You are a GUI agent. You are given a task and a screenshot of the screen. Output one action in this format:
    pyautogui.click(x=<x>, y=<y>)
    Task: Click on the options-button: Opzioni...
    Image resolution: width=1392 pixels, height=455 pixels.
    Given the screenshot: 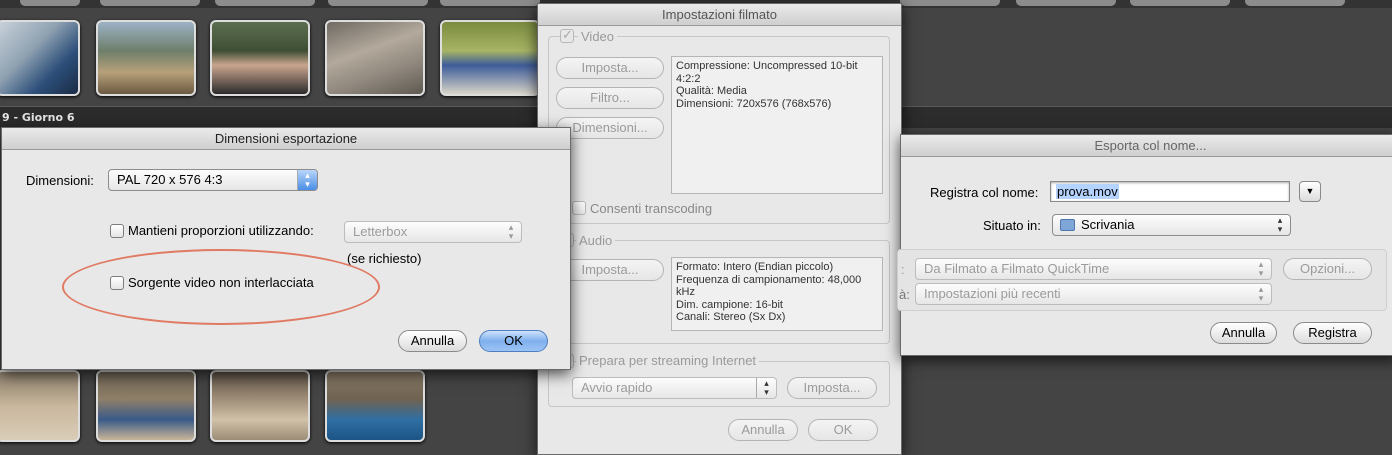 What is the action you would take?
    pyautogui.click(x=1327, y=269)
    